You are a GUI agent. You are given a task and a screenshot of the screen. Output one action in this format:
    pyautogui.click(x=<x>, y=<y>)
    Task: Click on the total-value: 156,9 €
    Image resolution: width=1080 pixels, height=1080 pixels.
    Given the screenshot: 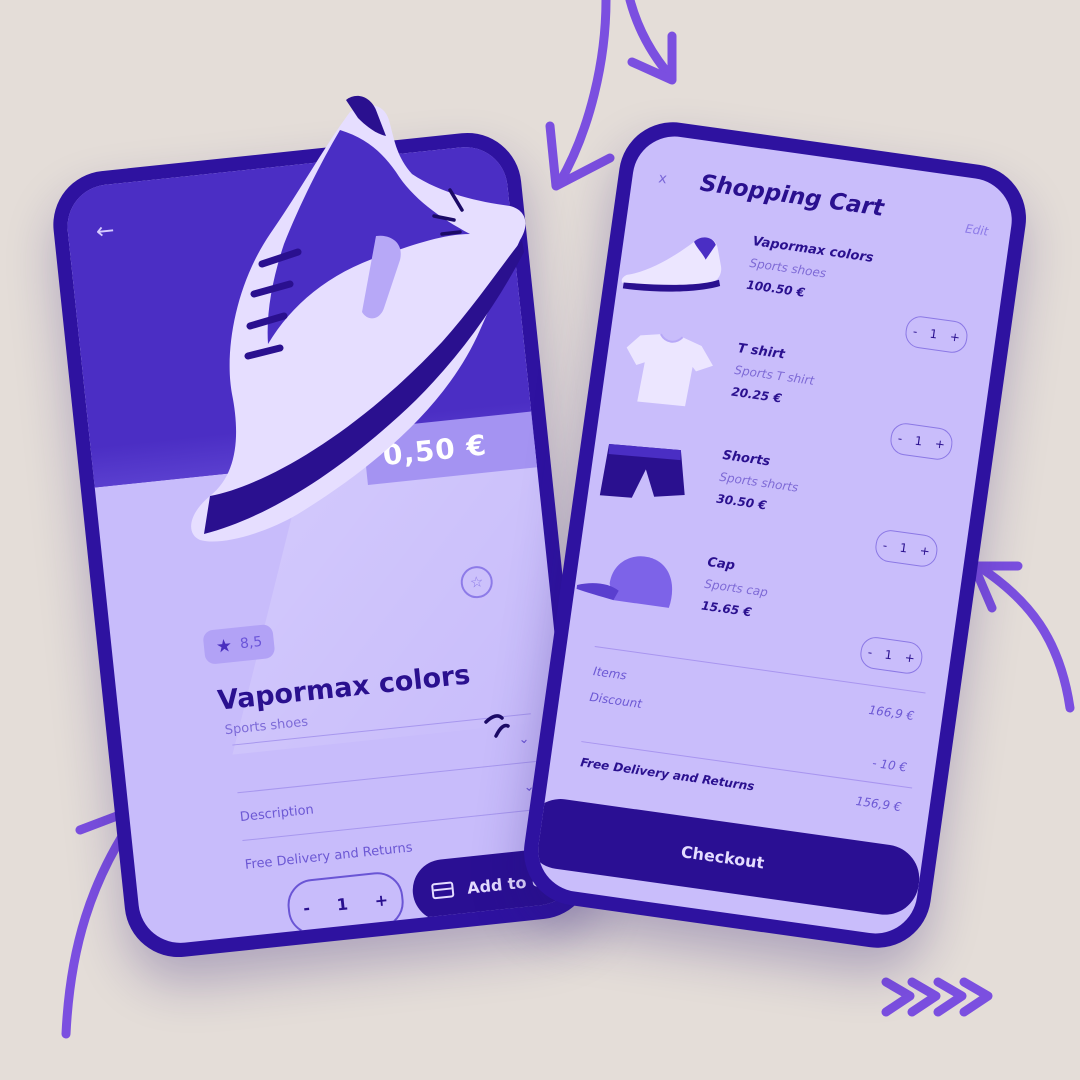 What is the action you would take?
    pyautogui.click(x=879, y=804)
    